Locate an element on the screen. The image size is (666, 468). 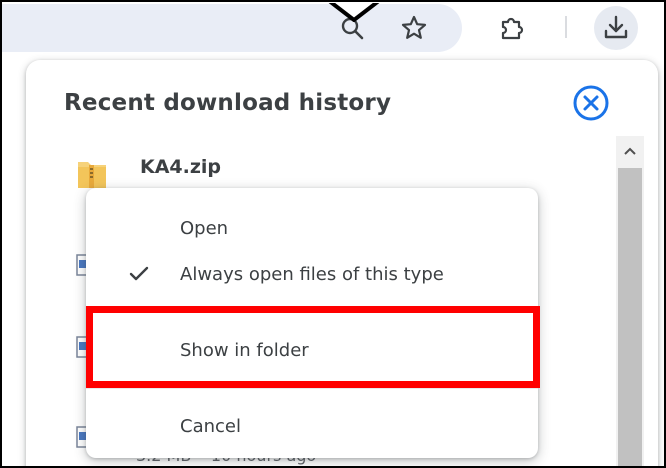
scroll-up-icon is located at coordinates (630, 151).